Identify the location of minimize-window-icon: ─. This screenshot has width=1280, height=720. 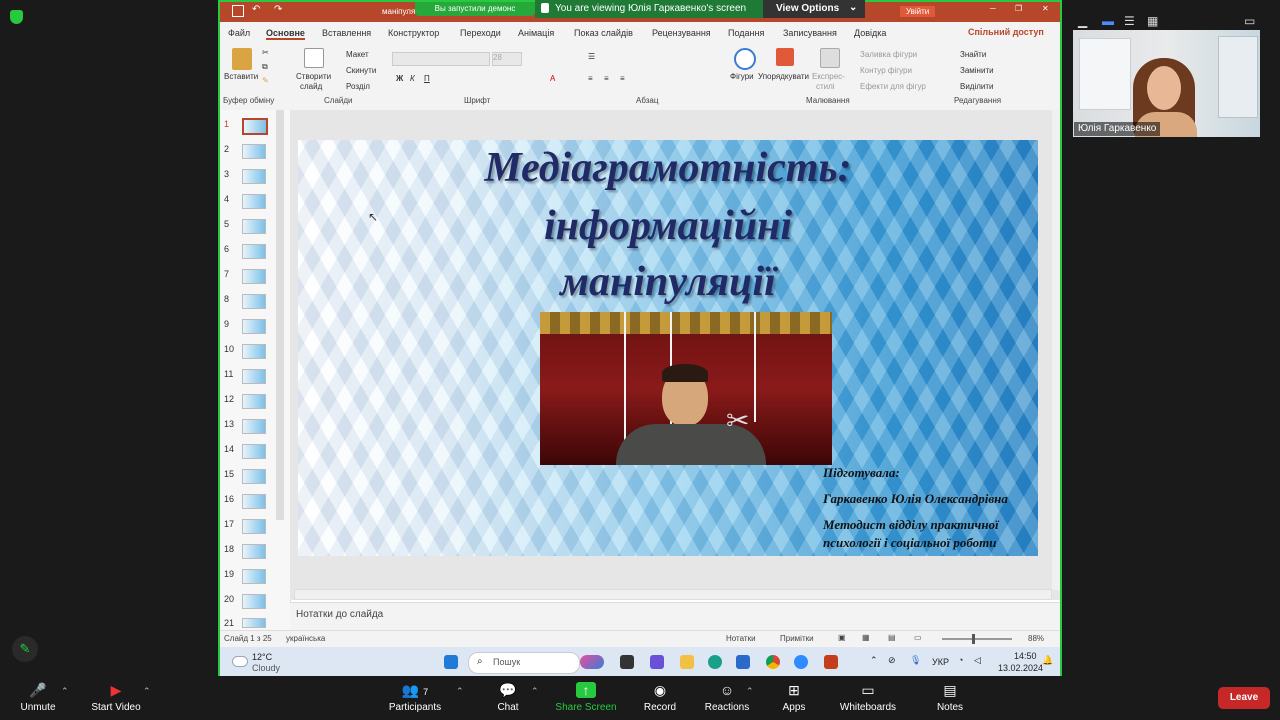
(993, 8).